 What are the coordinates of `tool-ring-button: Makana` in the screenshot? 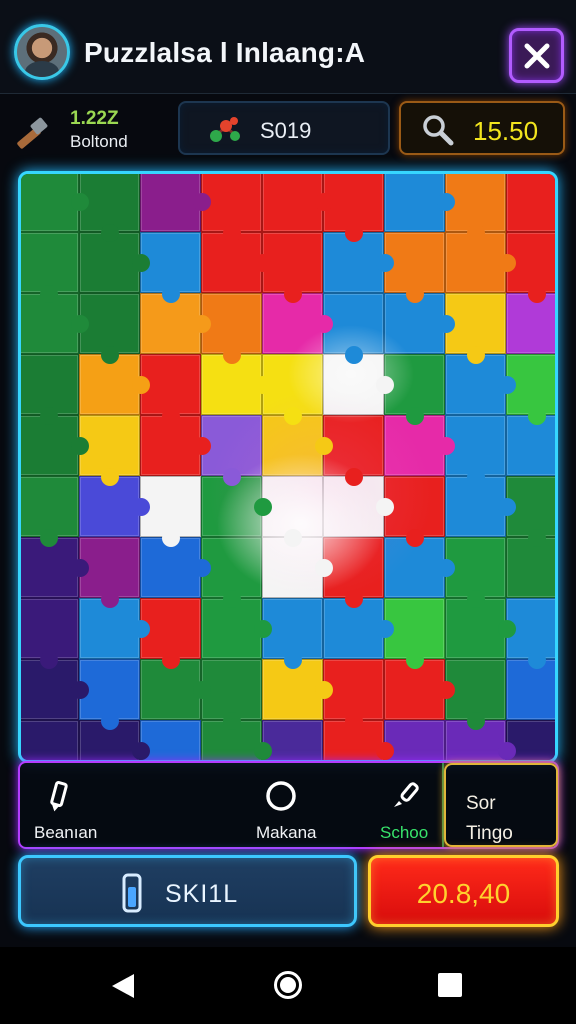 It's located at (300, 805).